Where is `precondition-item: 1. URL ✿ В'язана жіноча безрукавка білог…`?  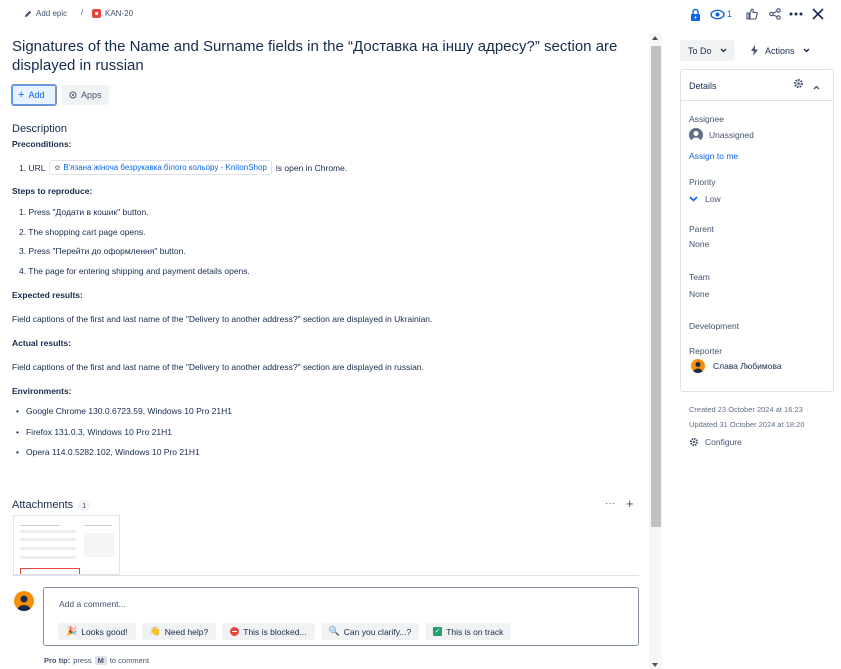
precondition-item: 1. URL ✿ В'язана жіноча безрукавка білог… is located at coordinates (330, 167).